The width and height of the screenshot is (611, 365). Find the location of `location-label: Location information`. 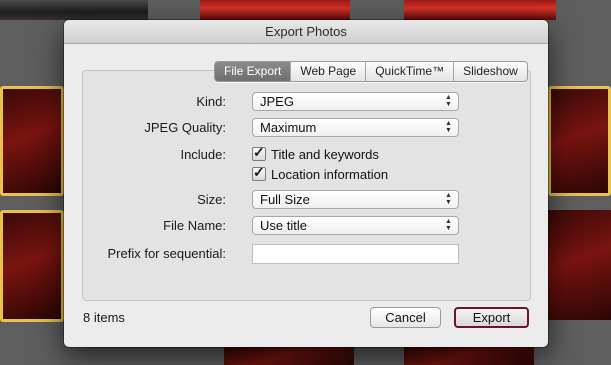

location-label: Location information is located at coordinates (330, 174).